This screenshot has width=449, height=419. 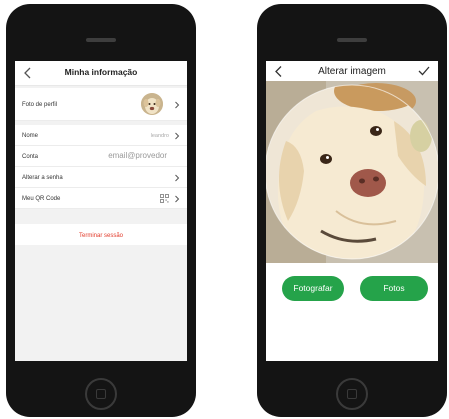 What do you see at coordinates (424, 71) in the screenshot?
I see `check-icon` at bounding box center [424, 71].